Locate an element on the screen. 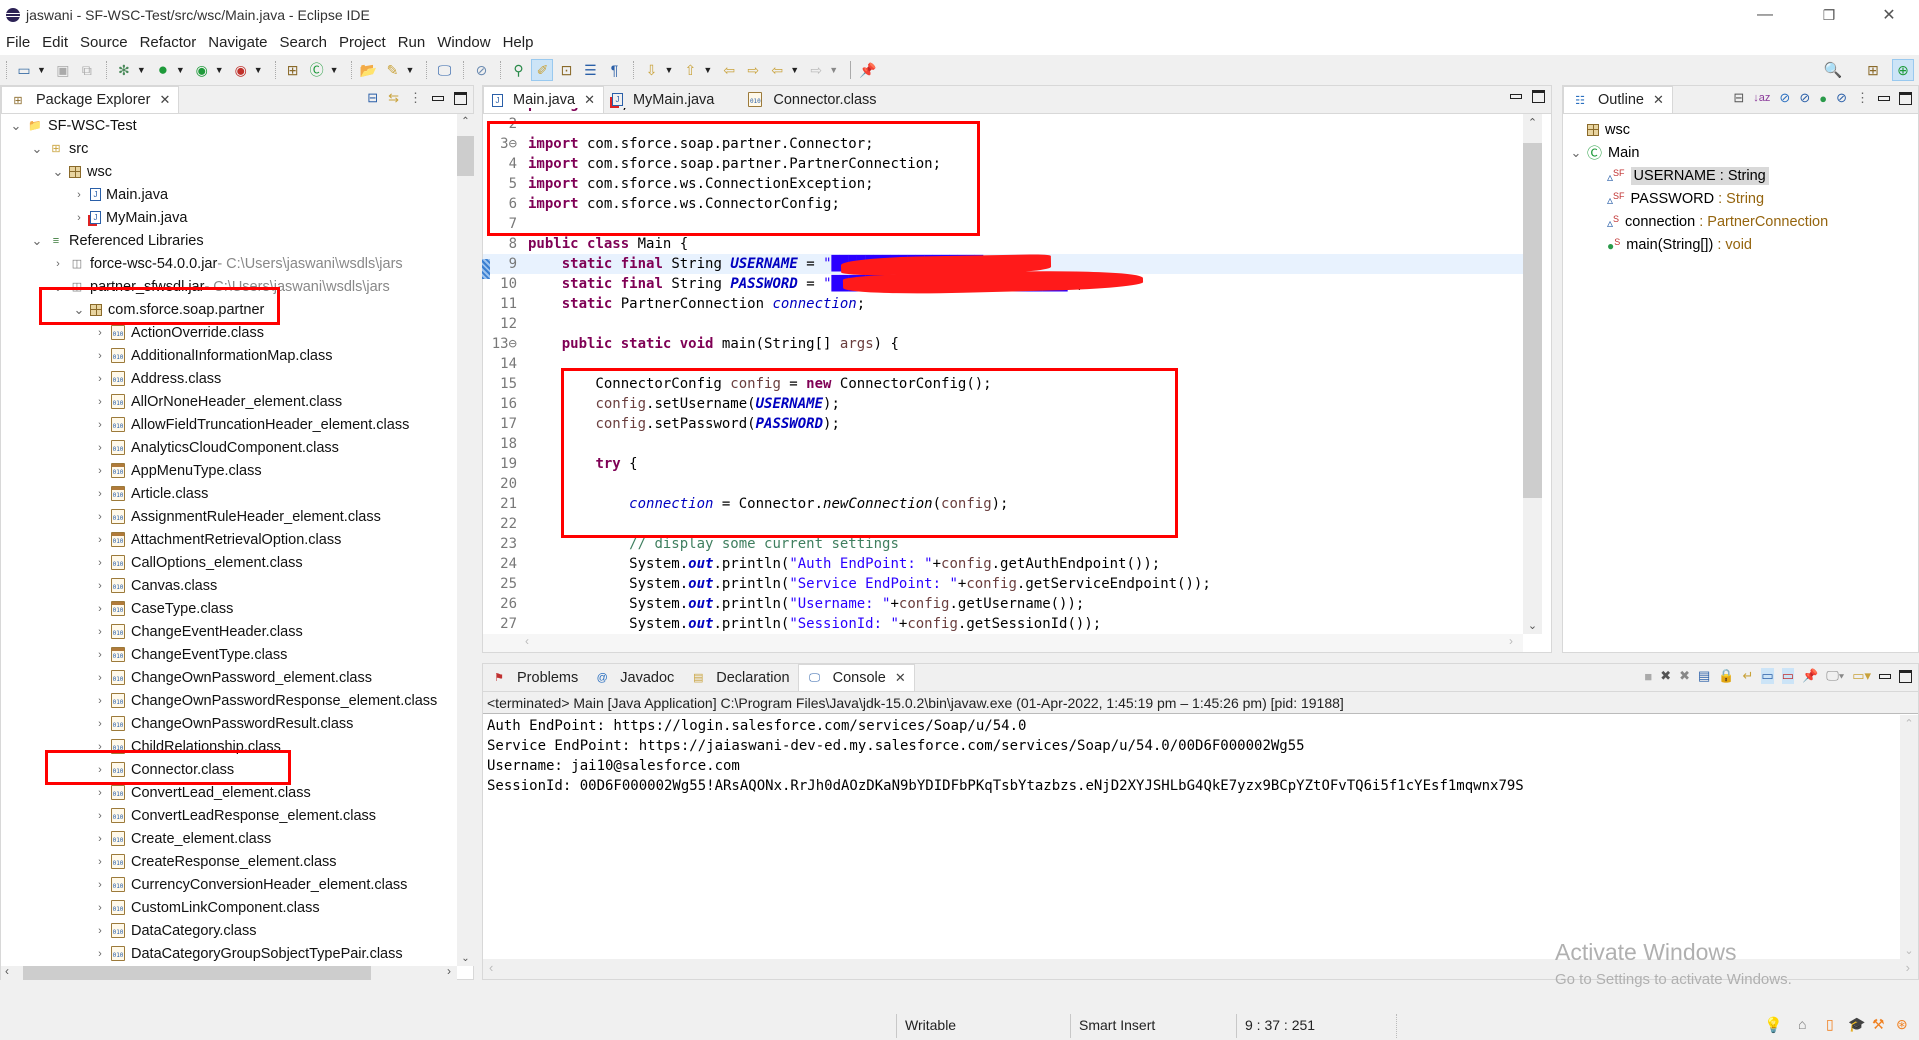  outline-item: ▵SF PASSWORD : String is located at coordinates (1740, 198).